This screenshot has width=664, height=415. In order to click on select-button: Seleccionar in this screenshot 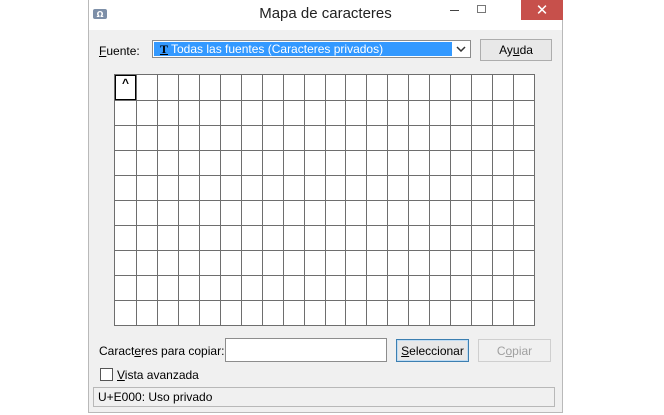, I will do `click(432, 350)`.